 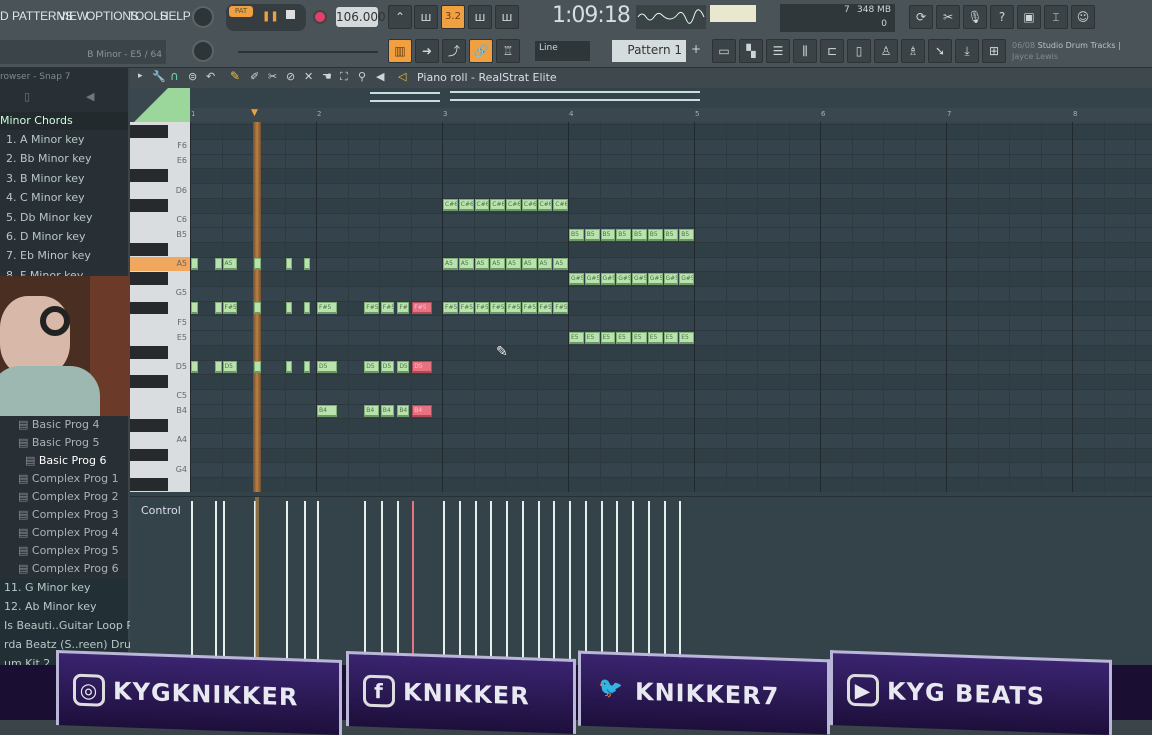 What do you see at coordinates (45, 139) in the screenshot?
I see `browser-item: 1. A Minor key` at bounding box center [45, 139].